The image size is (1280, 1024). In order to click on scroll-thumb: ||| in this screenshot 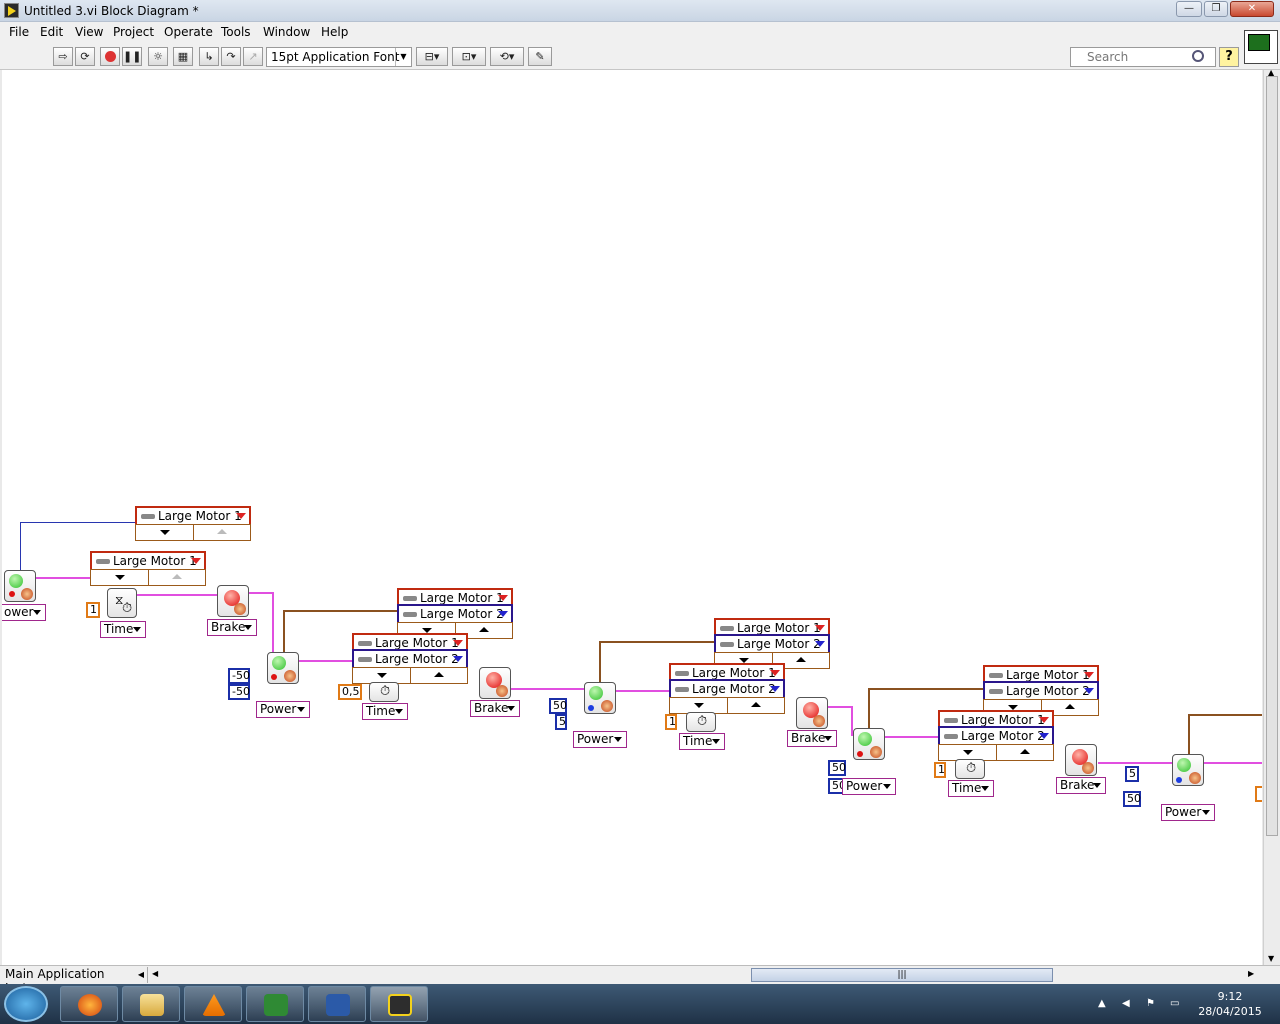, I will do `click(902, 975)`.